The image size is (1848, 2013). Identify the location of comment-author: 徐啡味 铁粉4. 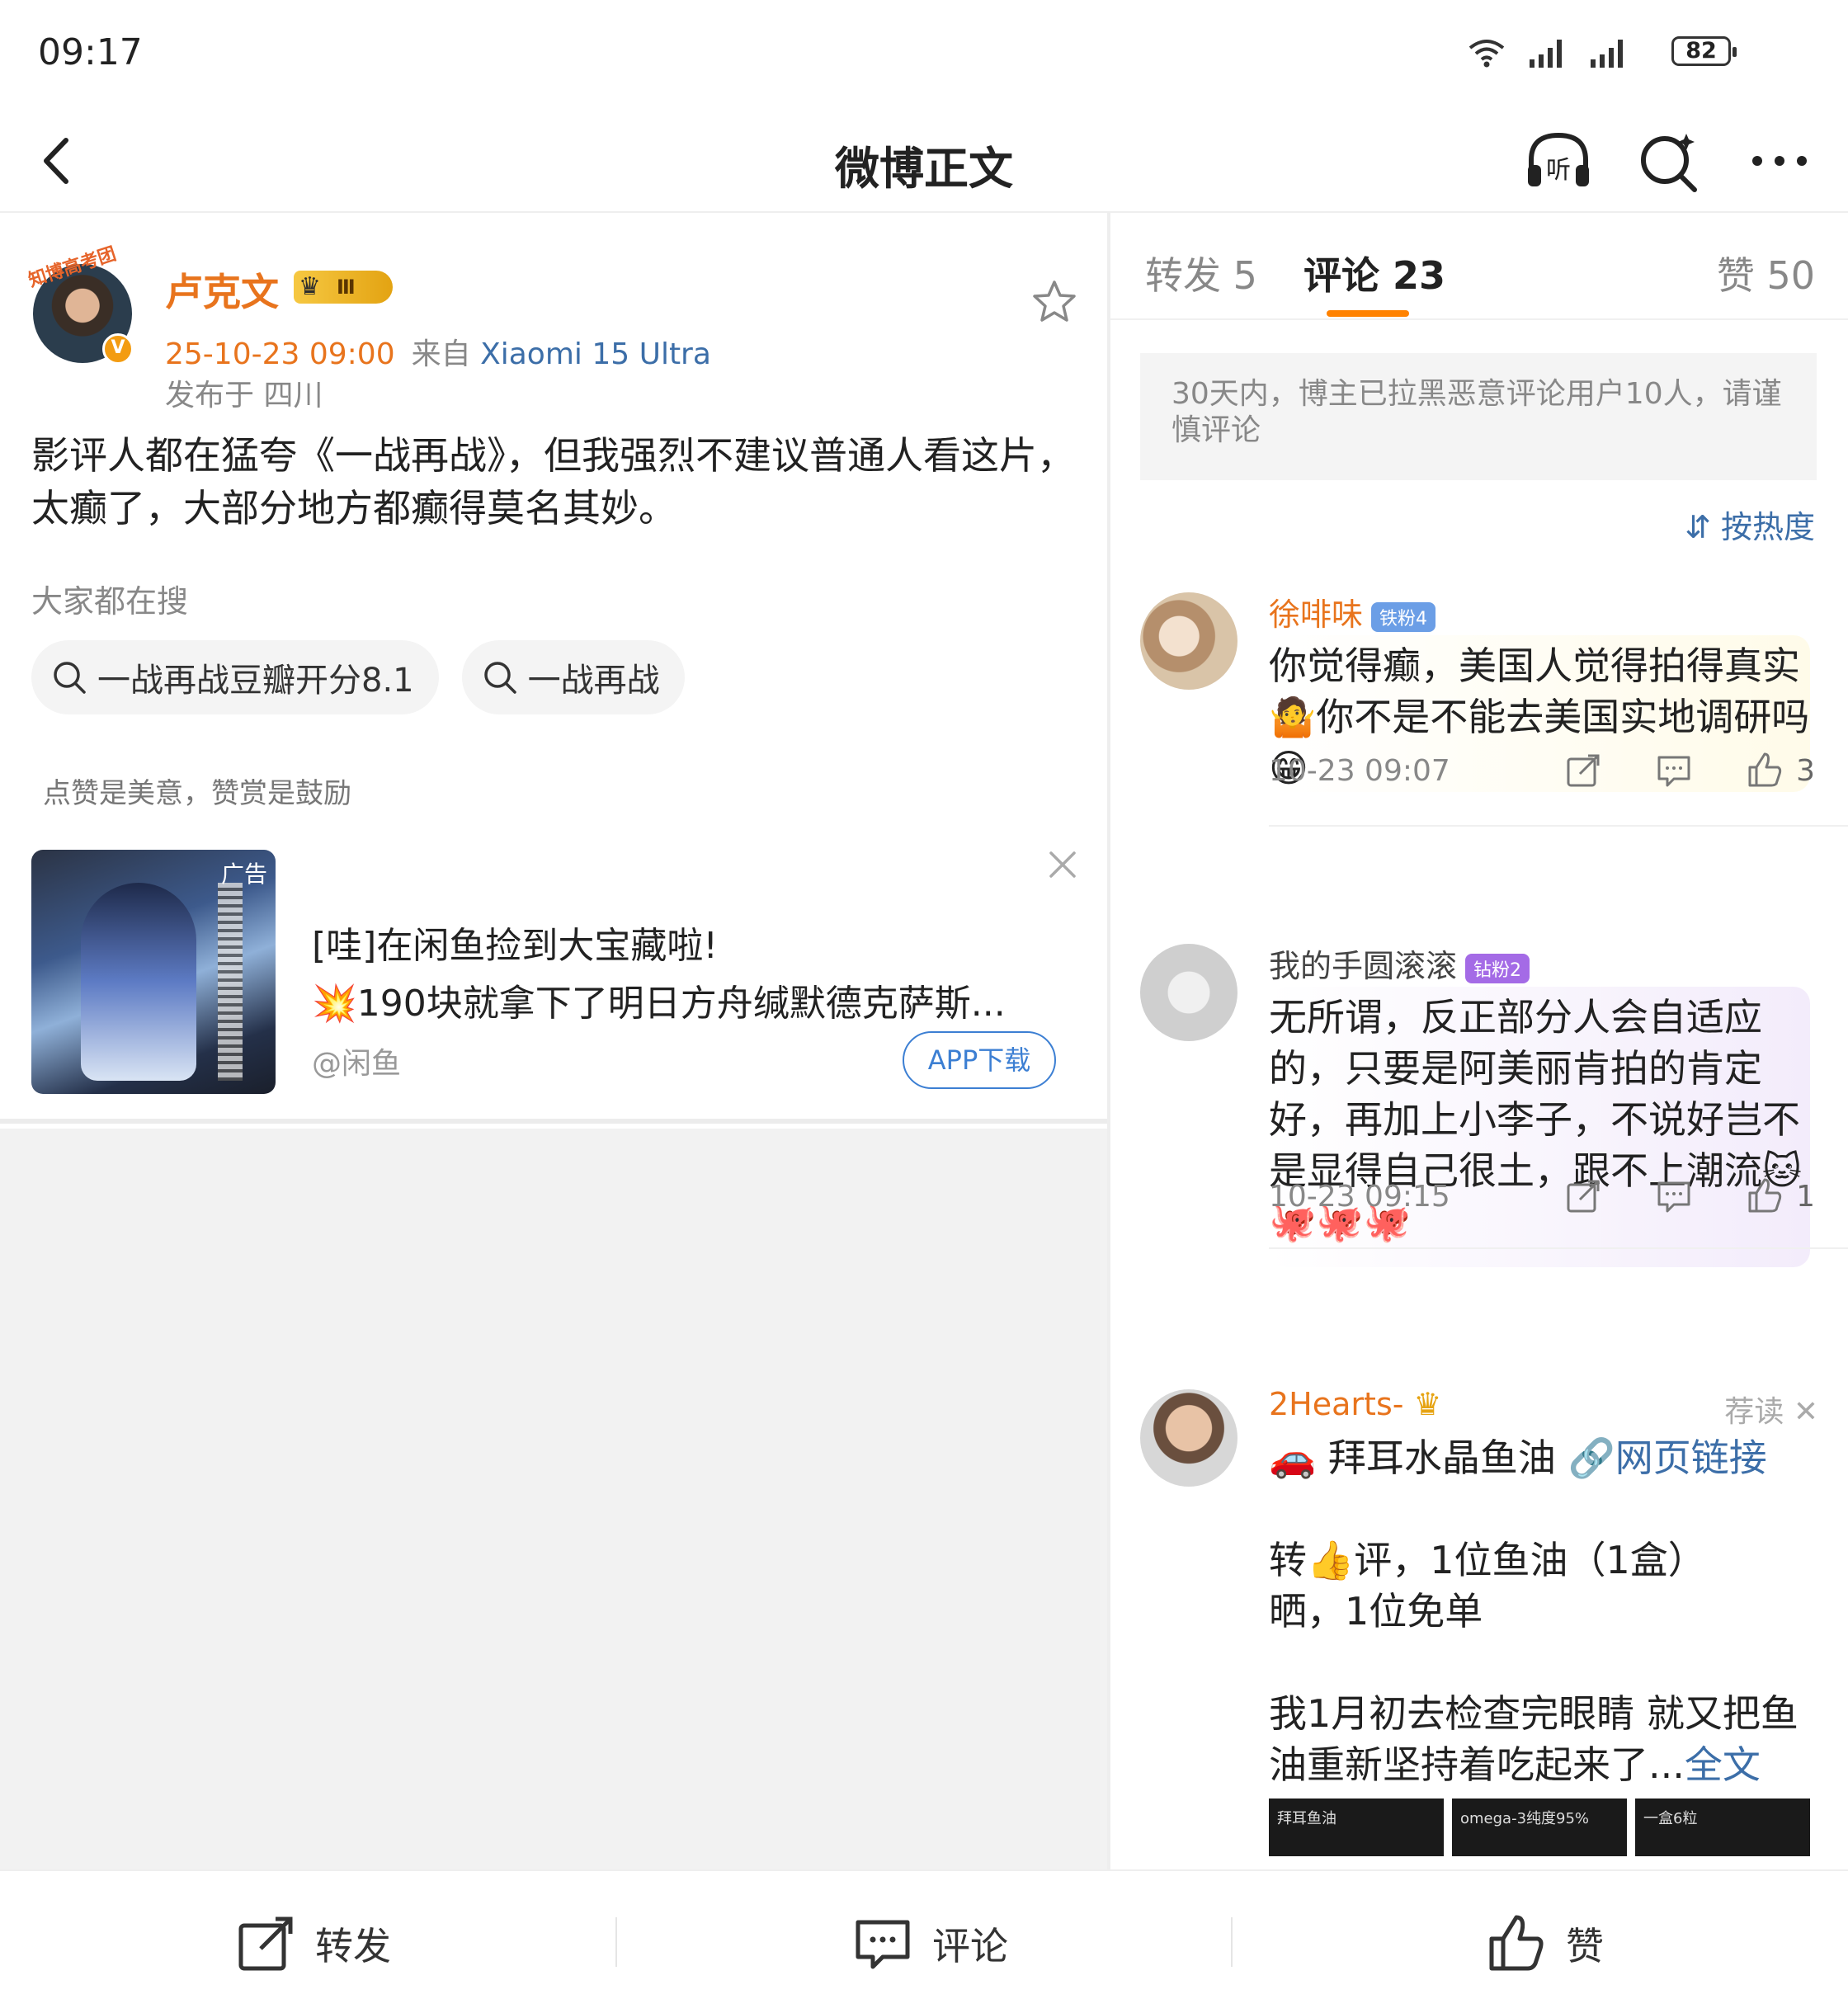
(1352, 611).